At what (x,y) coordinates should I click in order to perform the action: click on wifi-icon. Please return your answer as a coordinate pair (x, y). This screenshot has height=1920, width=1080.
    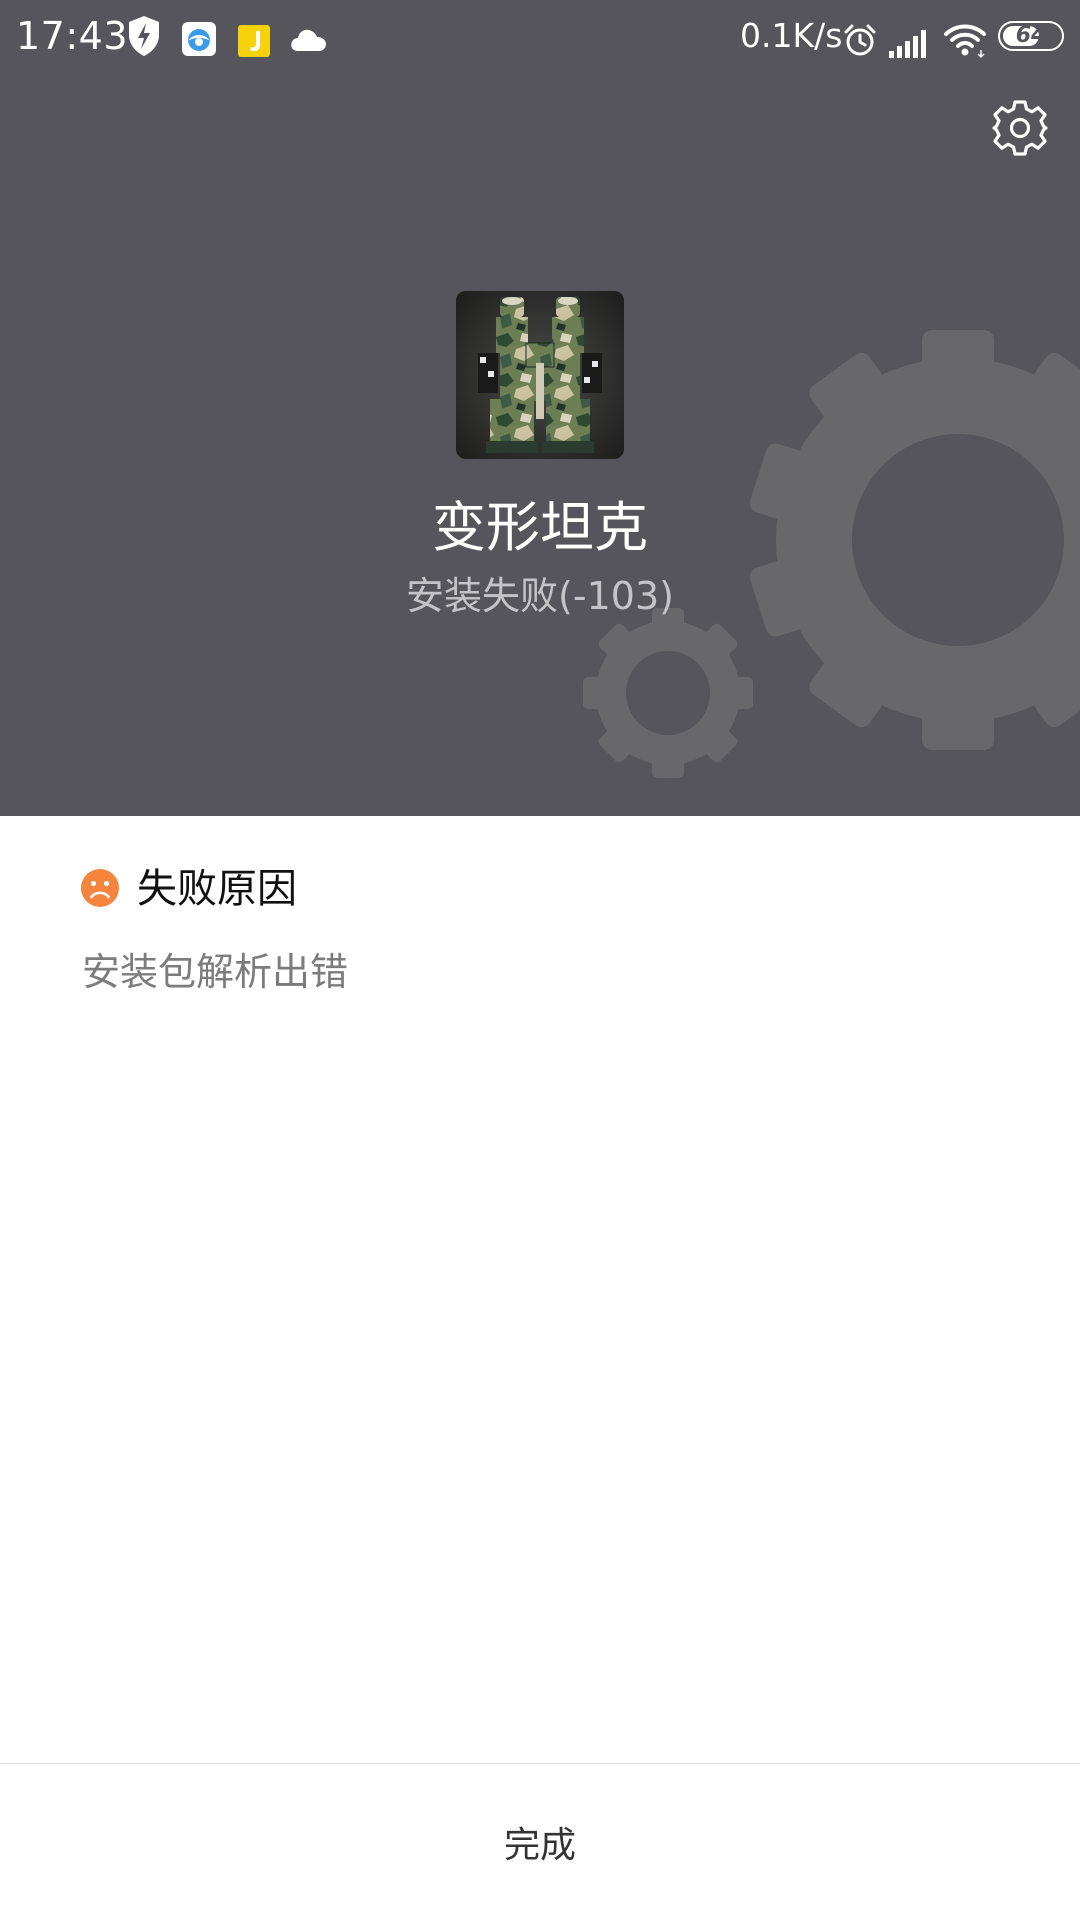
    Looking at the image, I should click on (965, 41).